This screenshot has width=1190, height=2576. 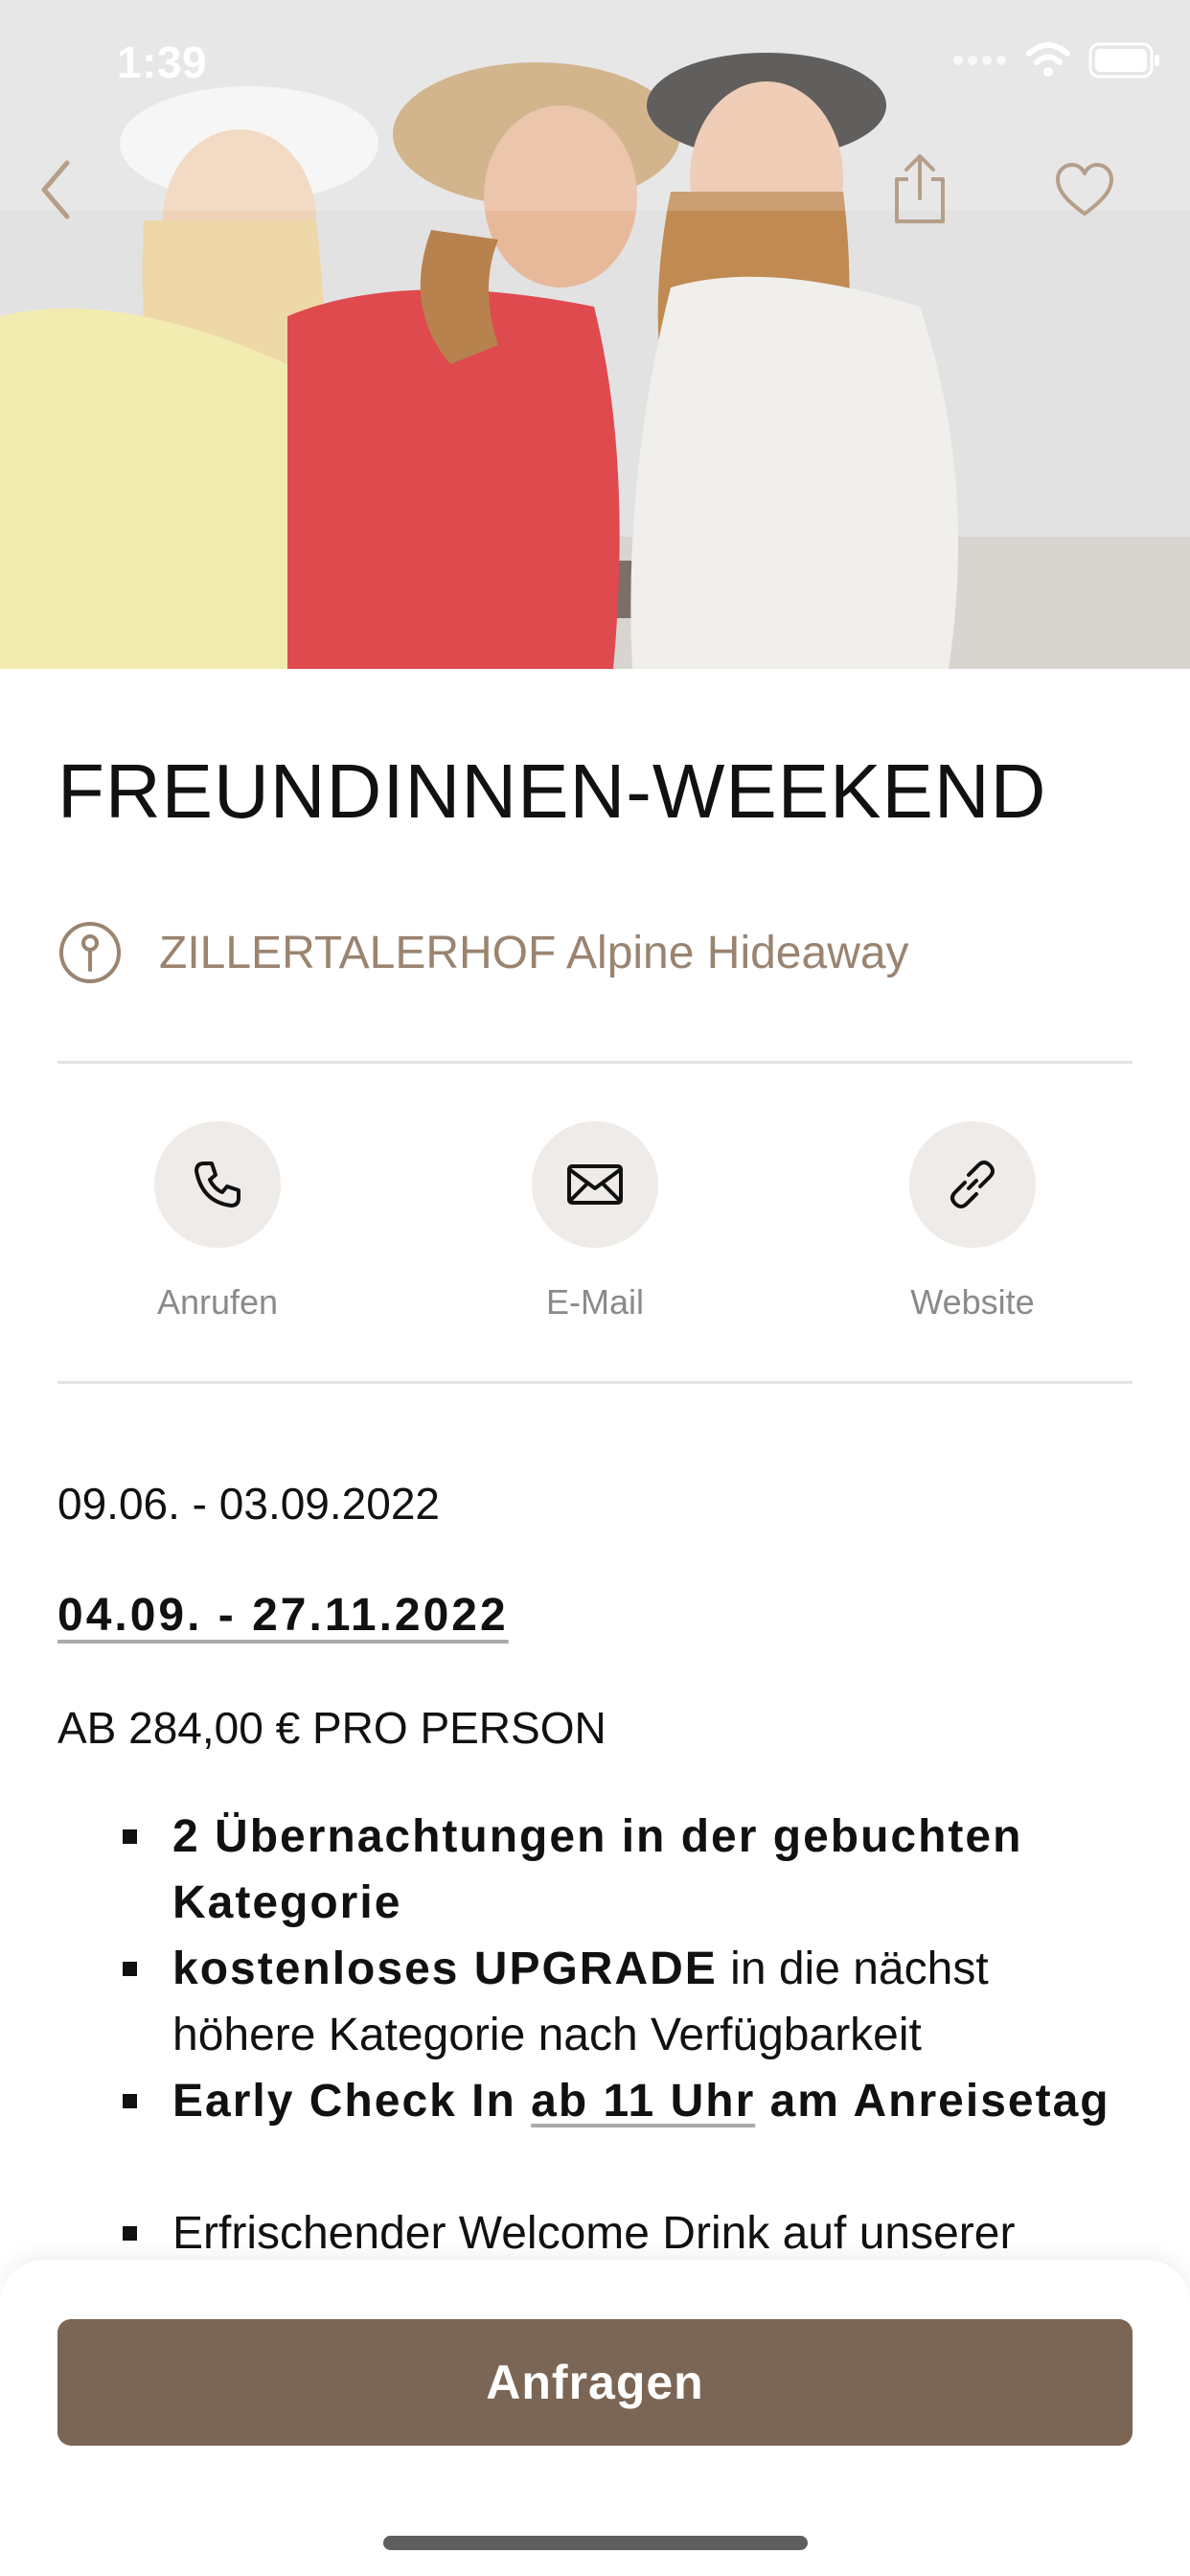 I want to click on signal-icon, so click(x=980, y=60).